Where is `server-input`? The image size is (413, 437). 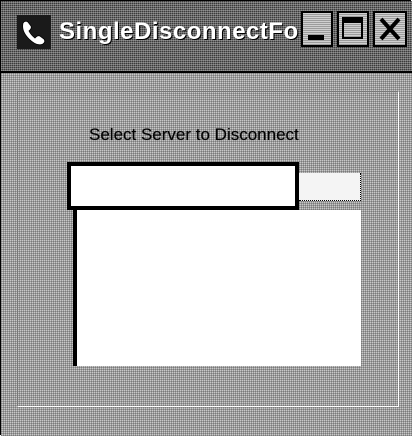
server-input is located at coordinates (183, 186).